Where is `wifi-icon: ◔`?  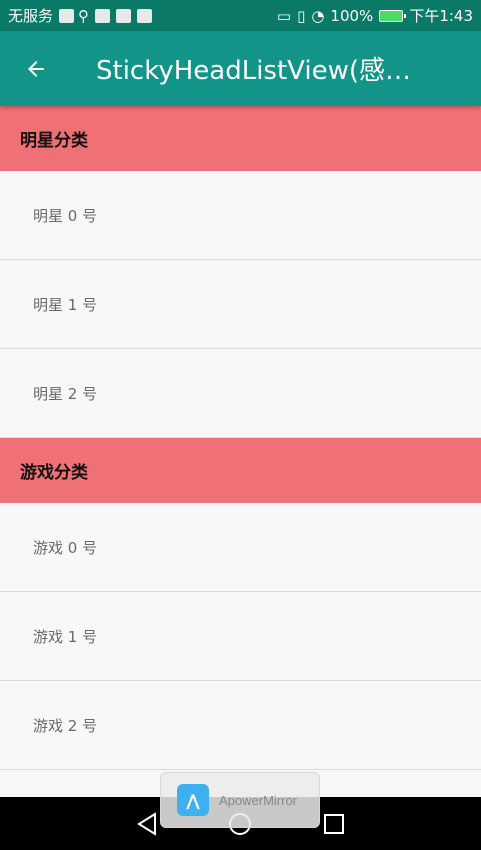
wifi-icon: ◔ is located at coordinates (318, 15).